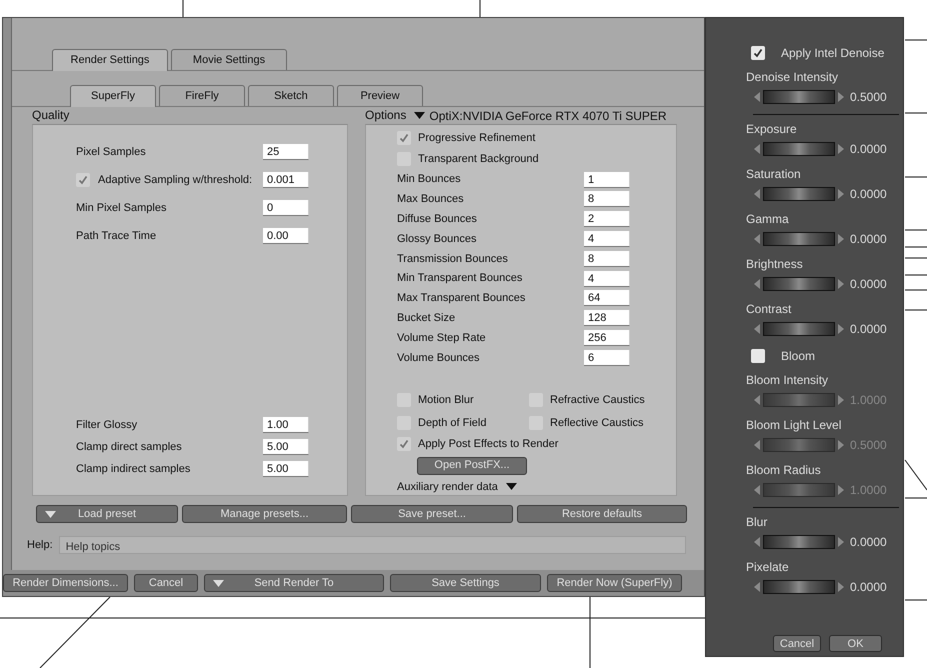  Describe the element at coordinates (788, 380) in the screenshot. I see `slider-label: Bloom Intensity` at that location.